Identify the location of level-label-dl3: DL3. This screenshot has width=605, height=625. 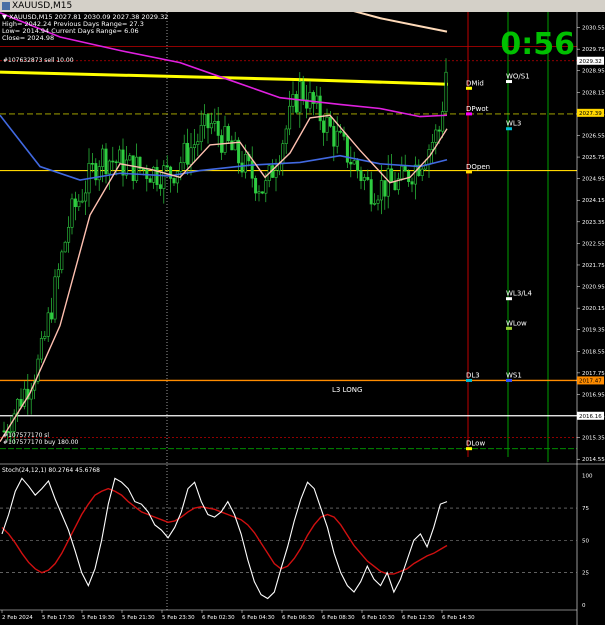
(473, 375).